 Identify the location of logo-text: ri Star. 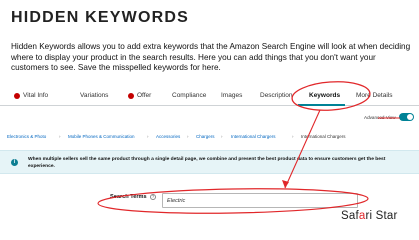
(381, 216).